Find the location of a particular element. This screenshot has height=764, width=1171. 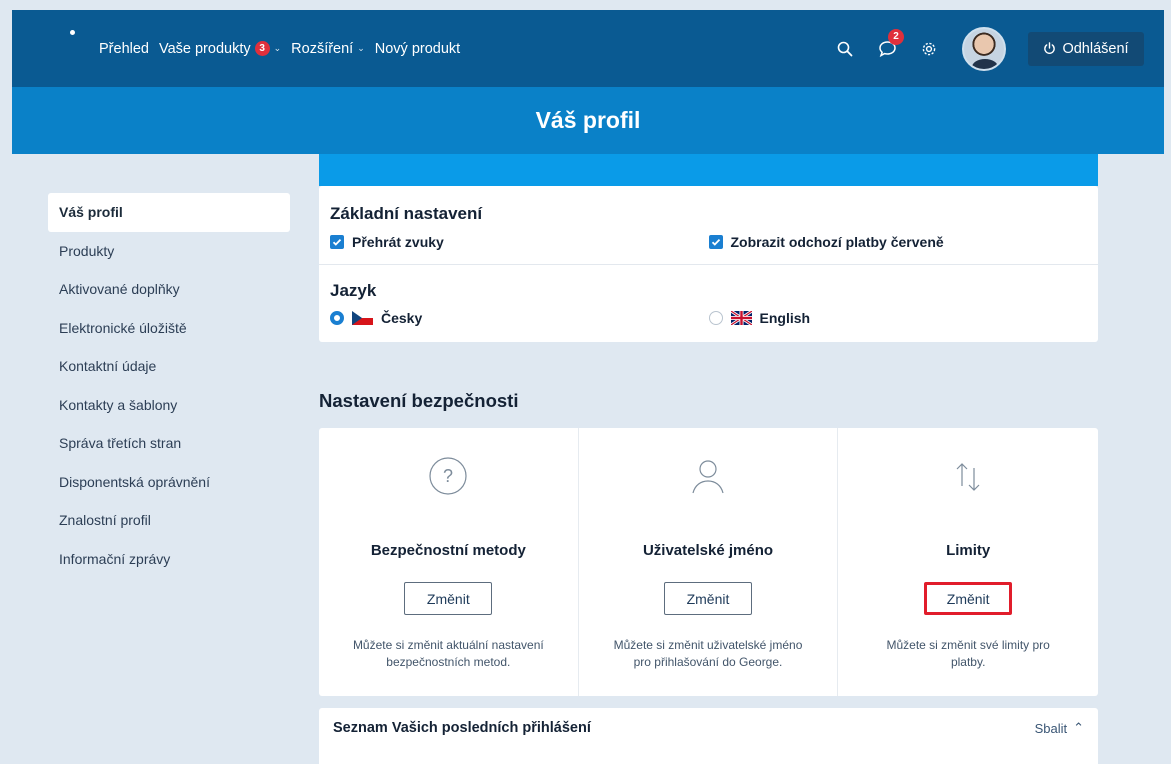

security-card-title: Bezpečnostní metody is located at coordinates (448, 550).